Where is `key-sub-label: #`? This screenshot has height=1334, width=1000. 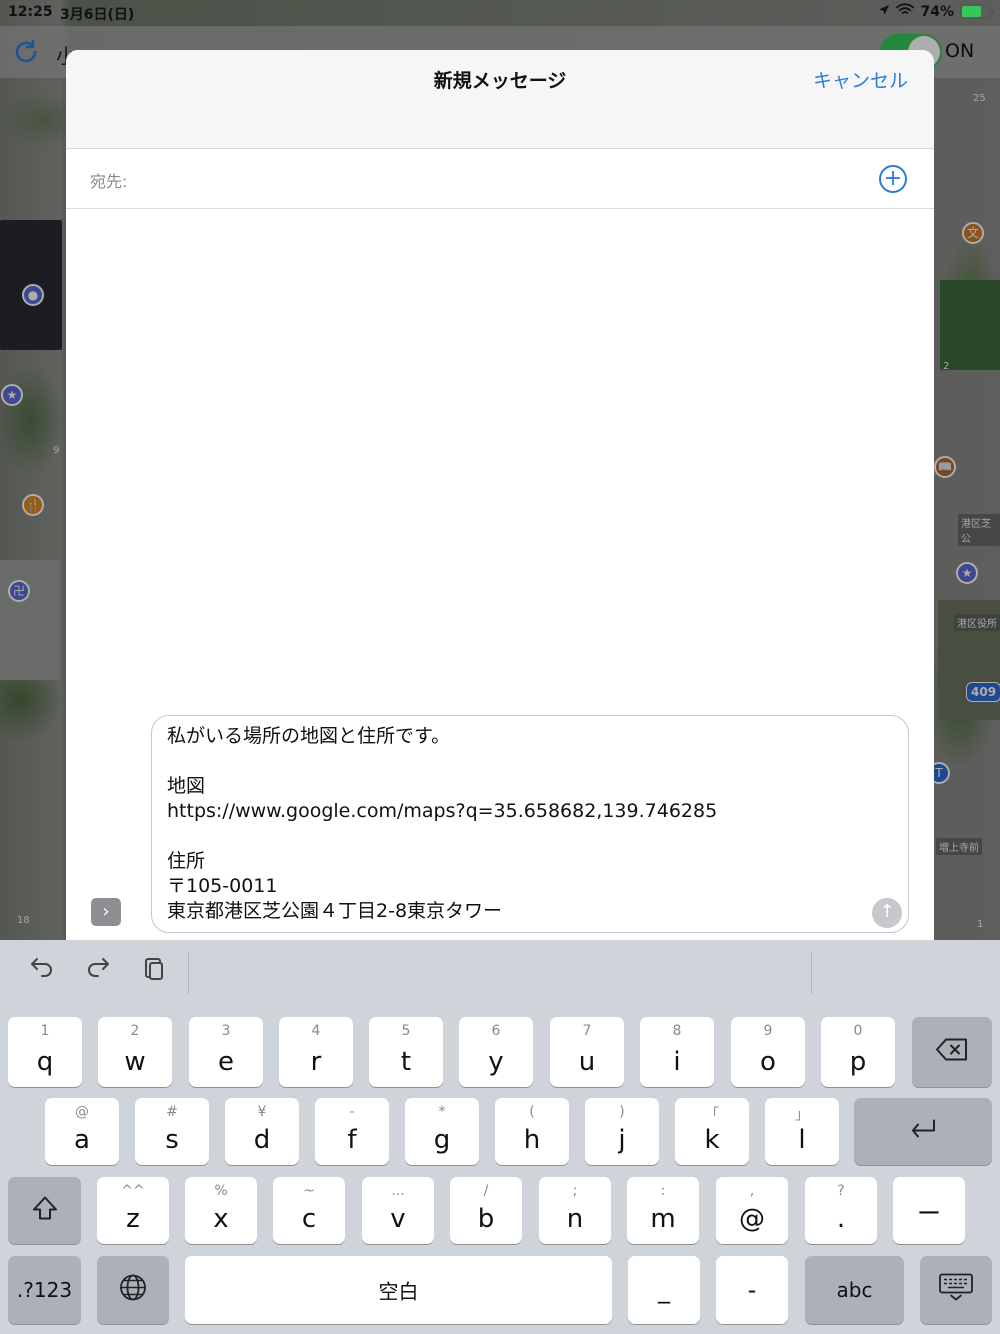
key-sub-label: # is located at coordinates (172, 1112).